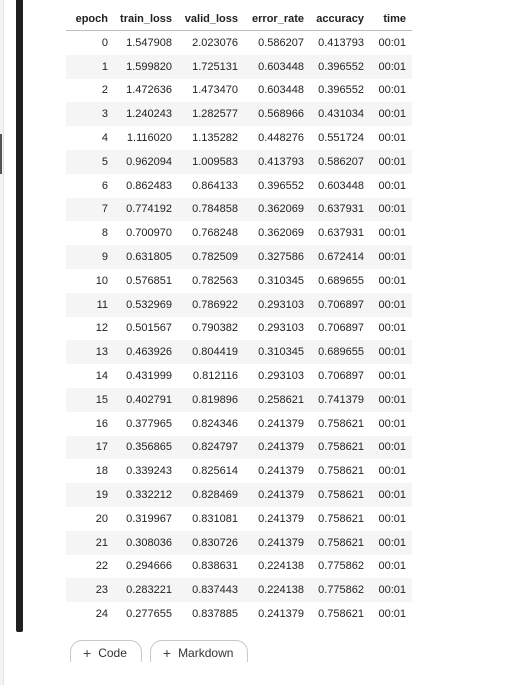 This screenshot has height=685, width=509. Describe the element at coordinates (277, 590) in the screenshot. I see `cell-error-rate: 0.224138` at that location.